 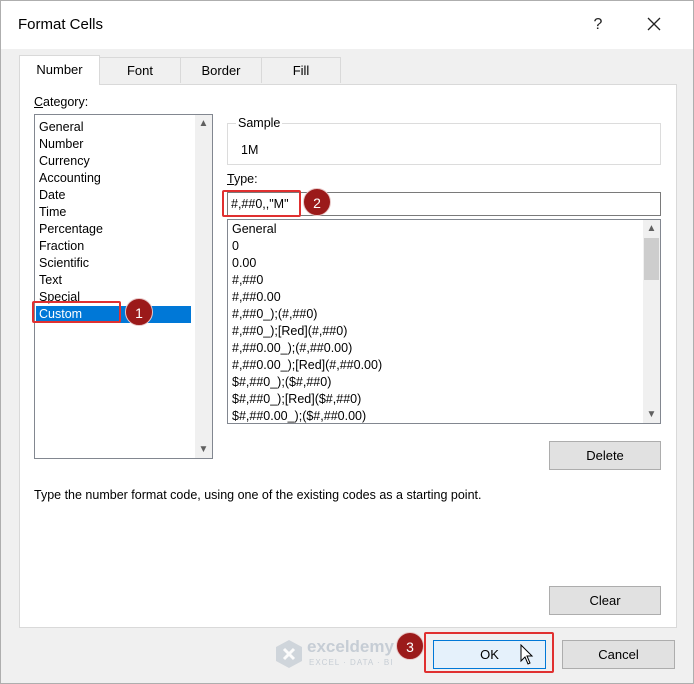 I want to click on title-bar: Format Cells ?, so click(x=347, y=25).